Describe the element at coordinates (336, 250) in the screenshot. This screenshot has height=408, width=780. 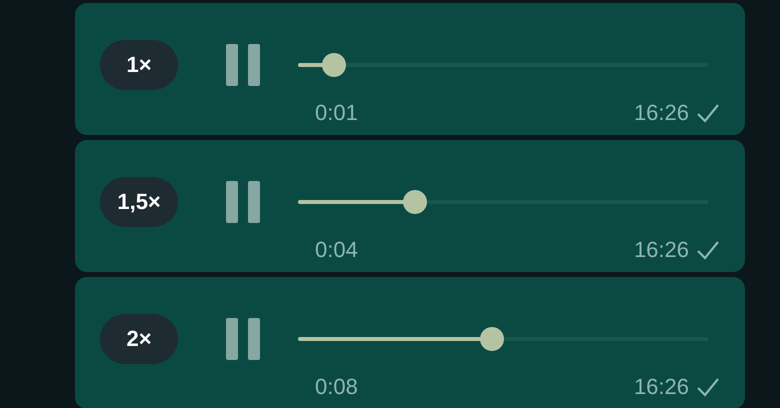
I see `elapsed-time: 0:04` at that location.